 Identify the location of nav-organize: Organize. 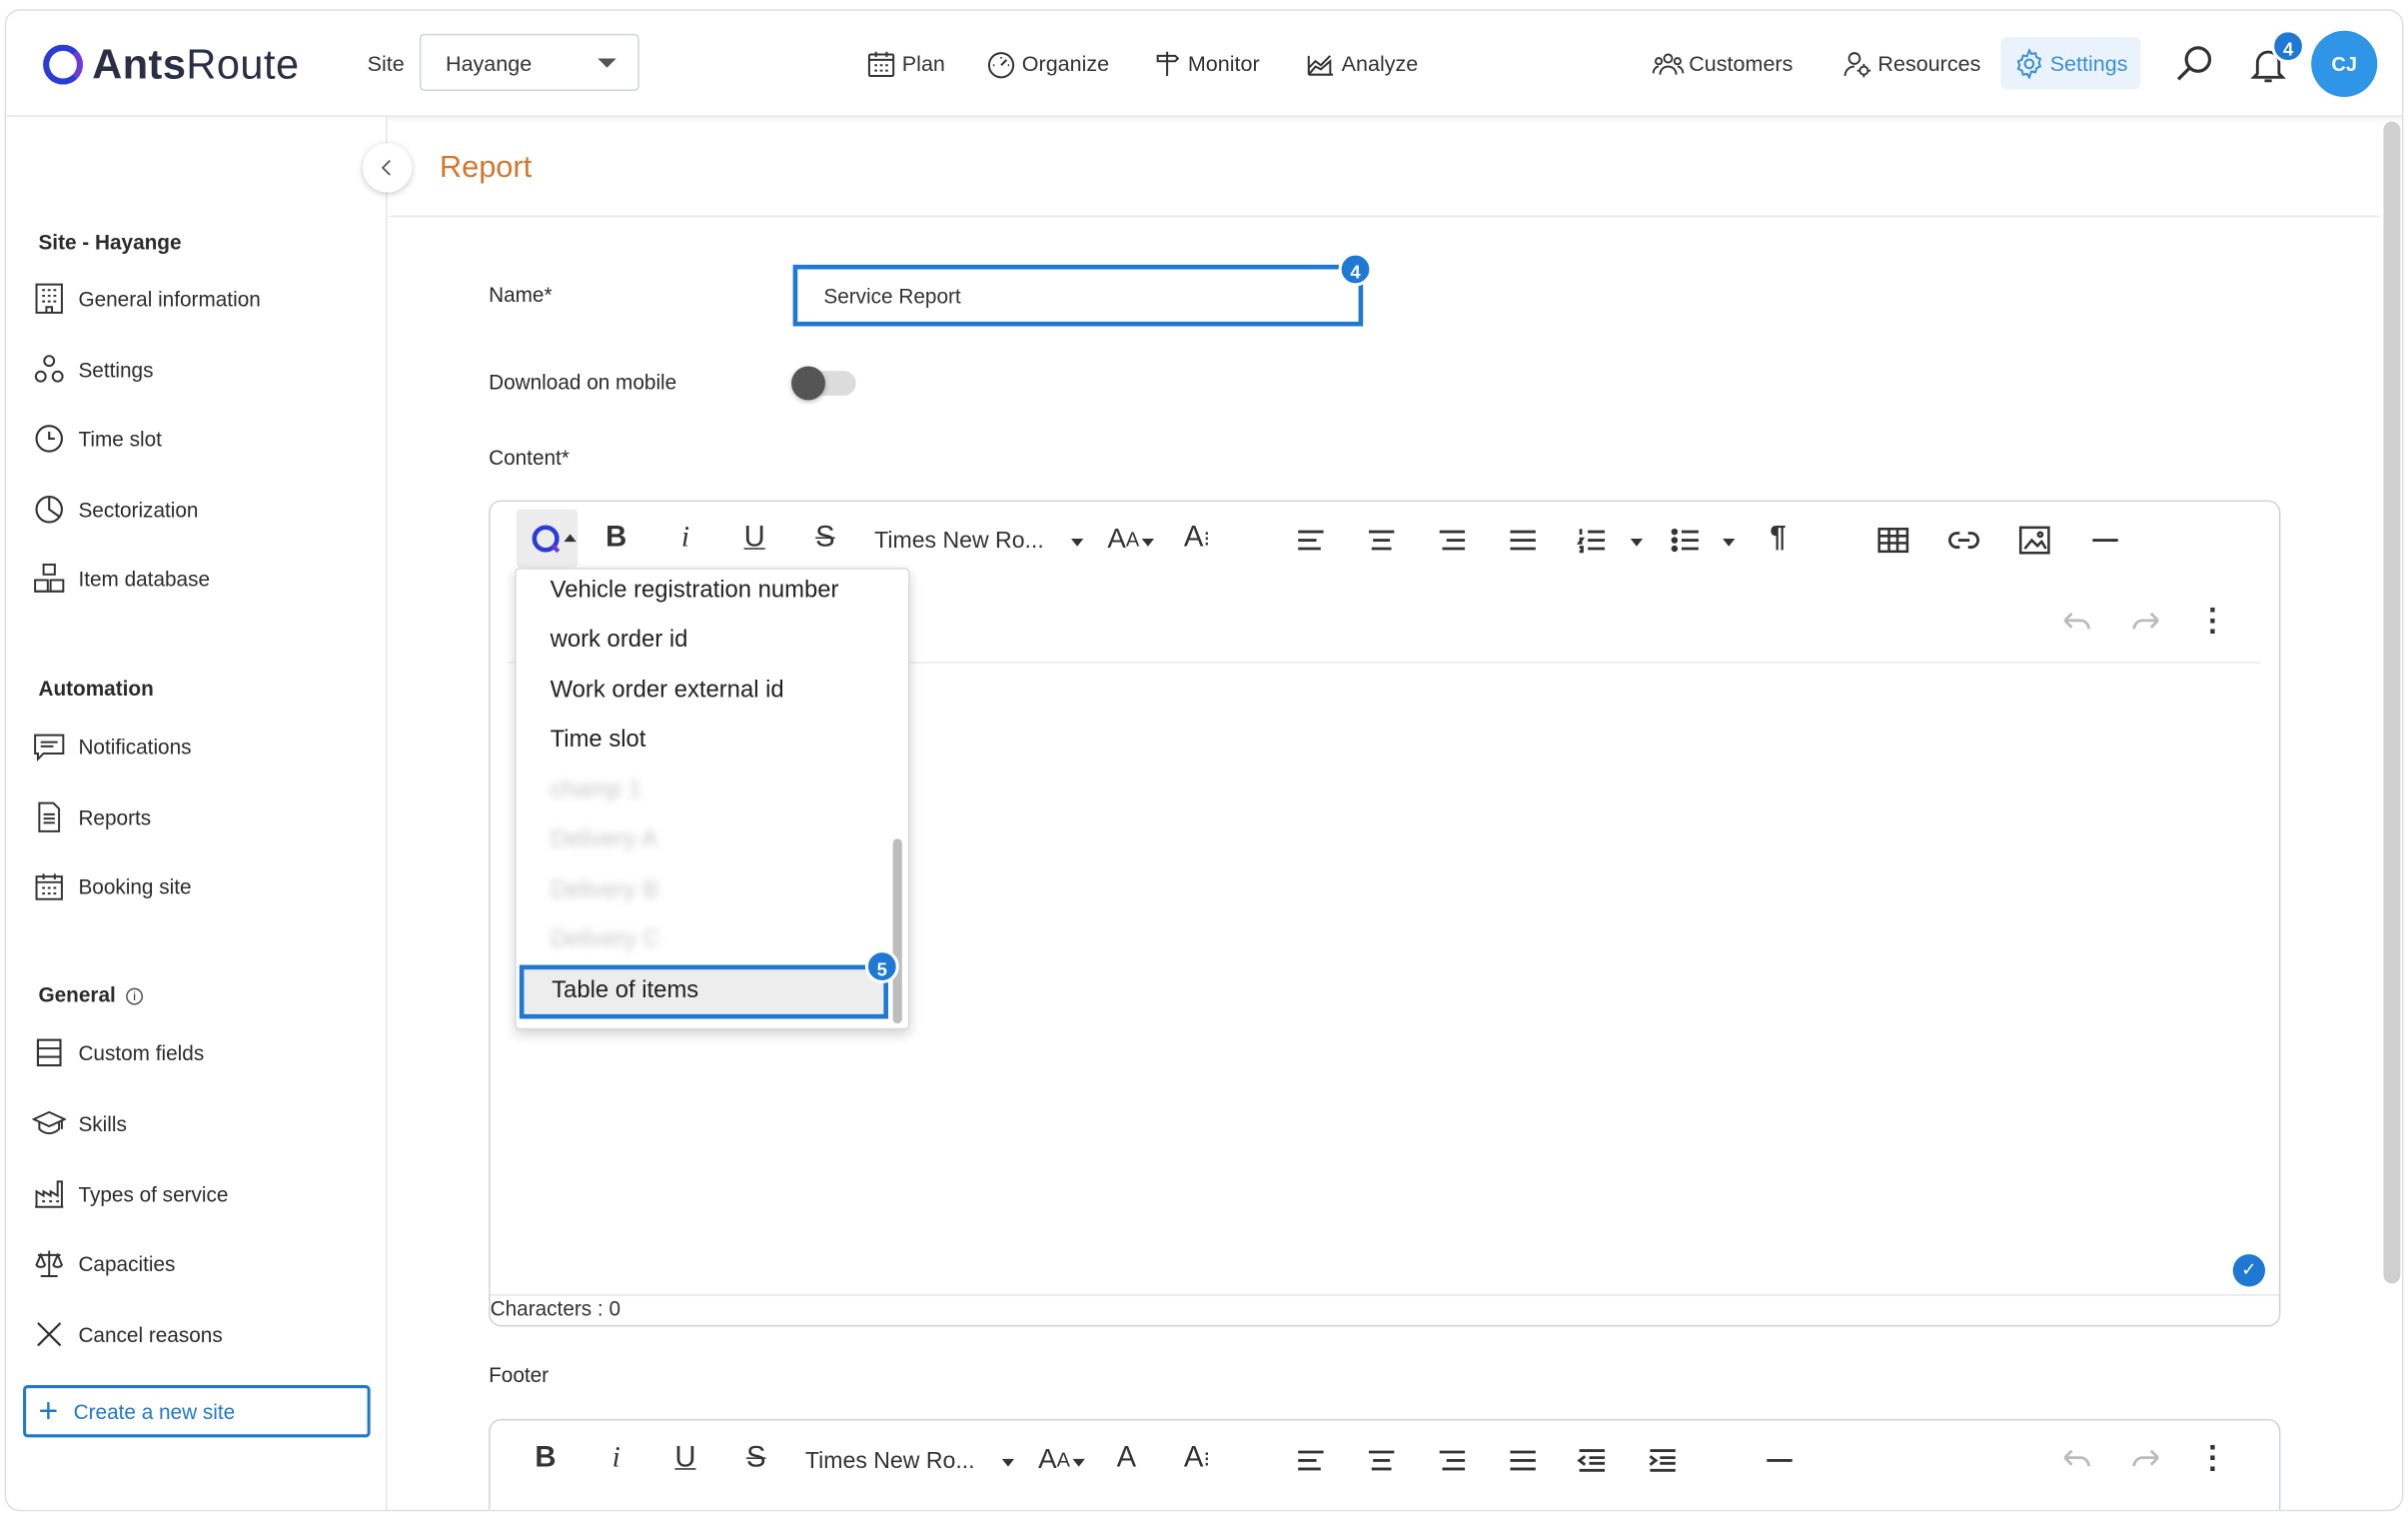
(1047, 63).